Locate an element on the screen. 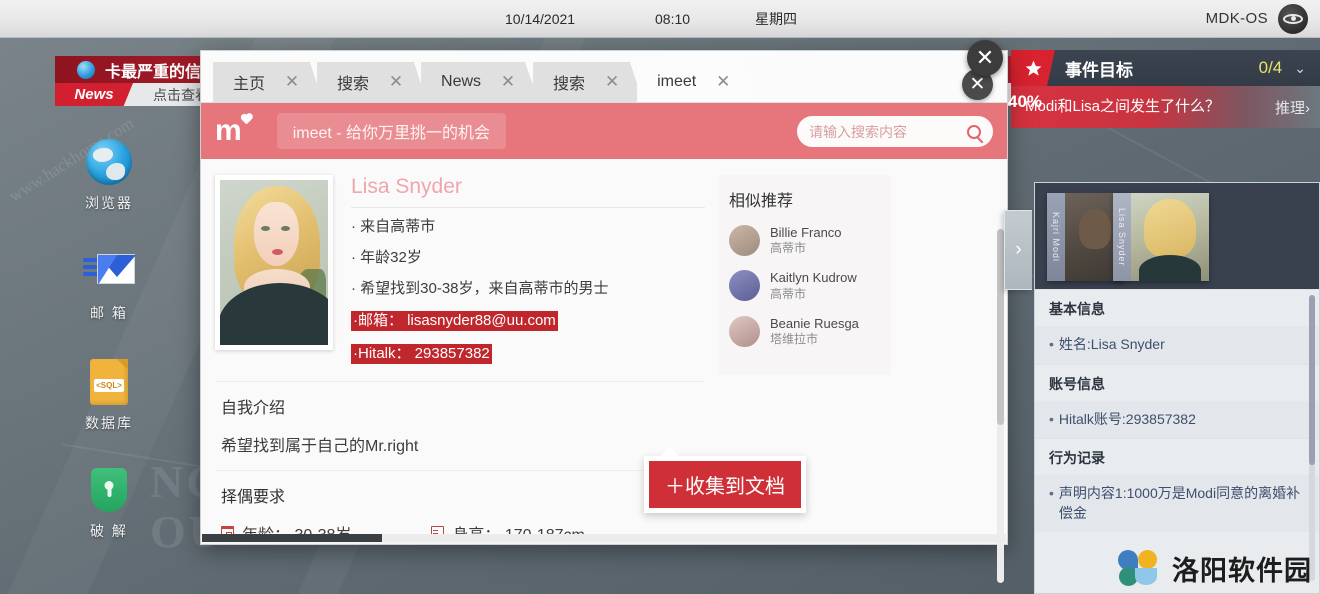 This screenshot has height=594, width=1320. list-item: Beanie Ruesga 塔维拉市 is located at coordinates (805, 331).